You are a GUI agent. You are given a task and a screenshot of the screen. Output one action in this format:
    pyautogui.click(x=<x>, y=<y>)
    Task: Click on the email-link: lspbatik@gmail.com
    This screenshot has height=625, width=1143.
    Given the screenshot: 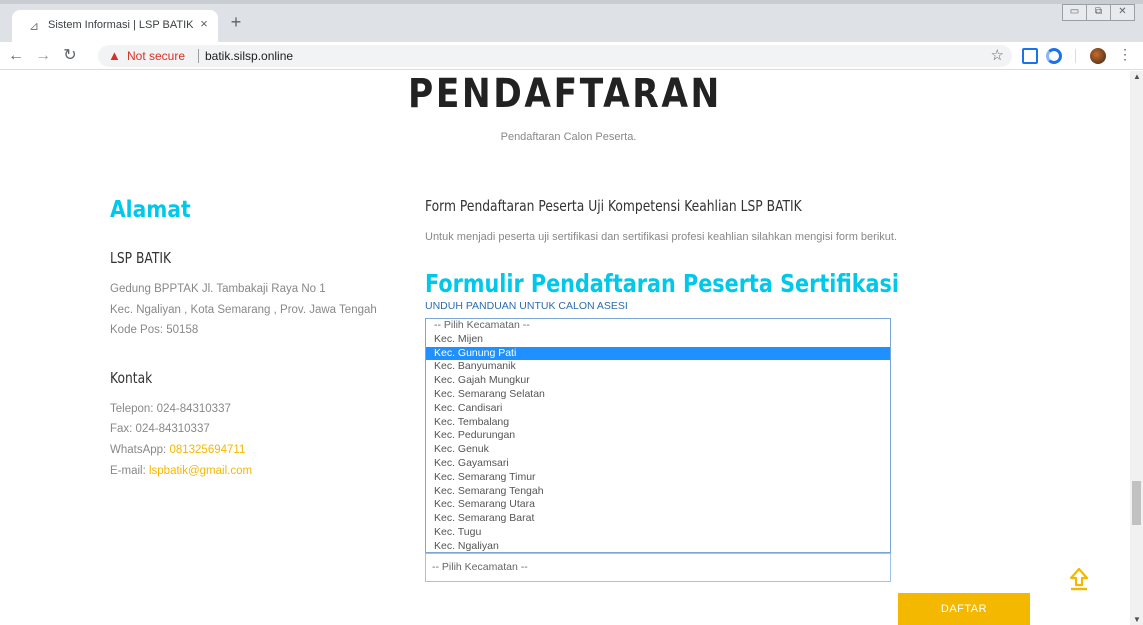 What is the action you would take?
    pyautogui.click(x=200, y=471)
    